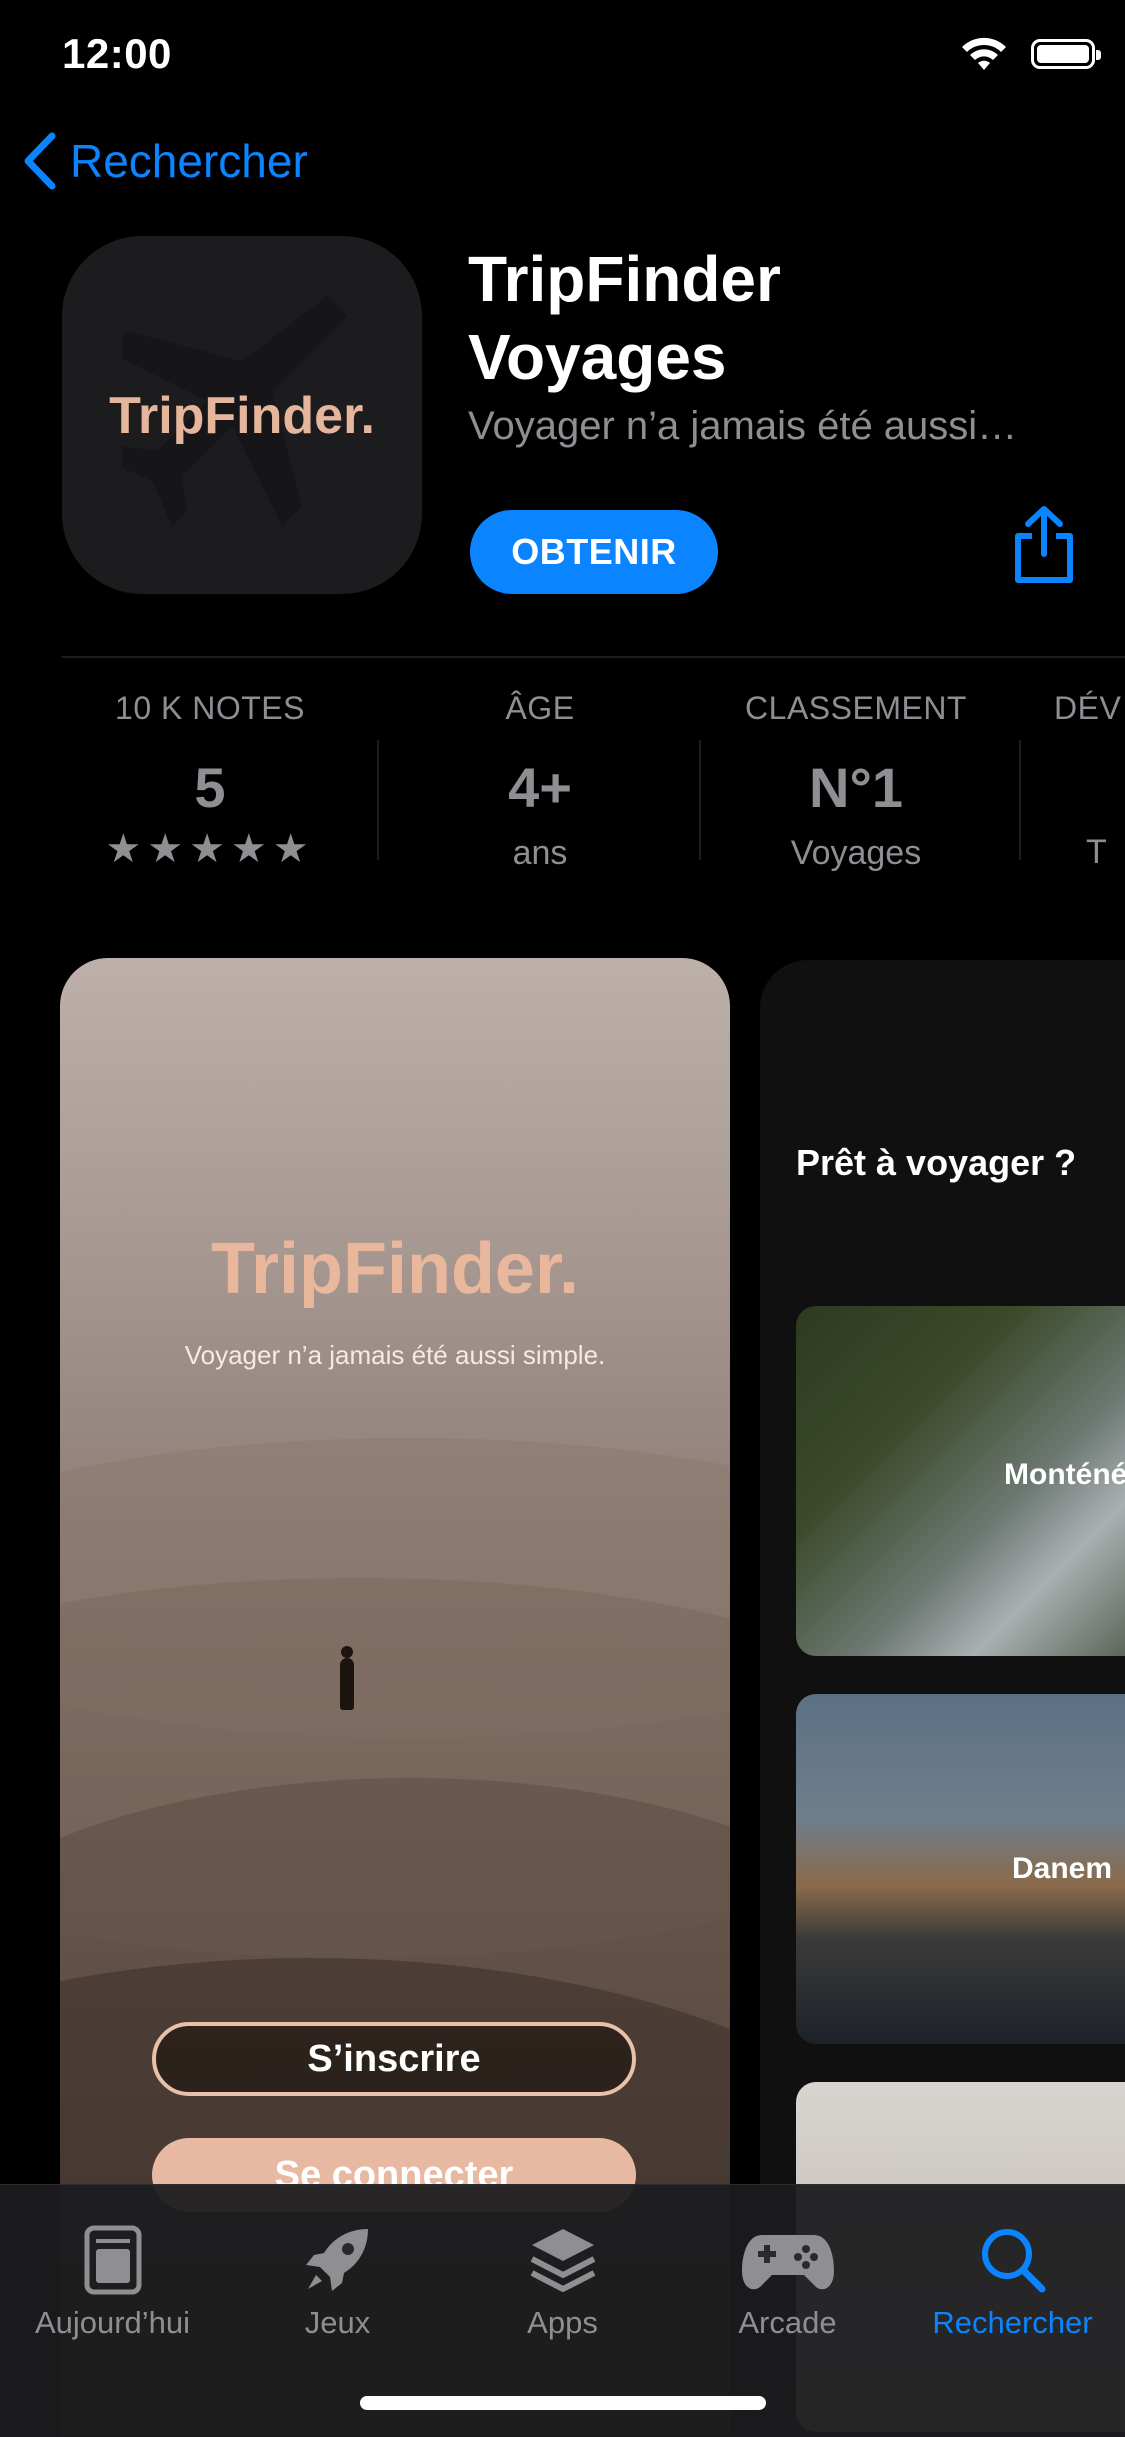 The width and height of the screenshot is (1125, 2437). I want to click on wifi-icon, so click(984, 53).